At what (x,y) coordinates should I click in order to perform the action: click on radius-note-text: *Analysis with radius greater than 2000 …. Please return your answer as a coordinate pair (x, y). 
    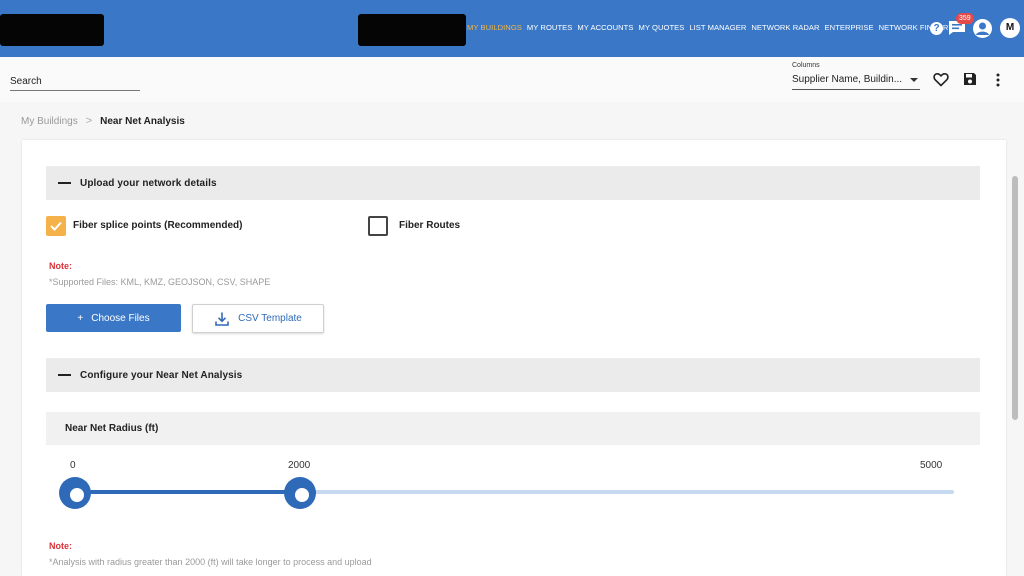
    Looking at the image, I should click on (210, 562).